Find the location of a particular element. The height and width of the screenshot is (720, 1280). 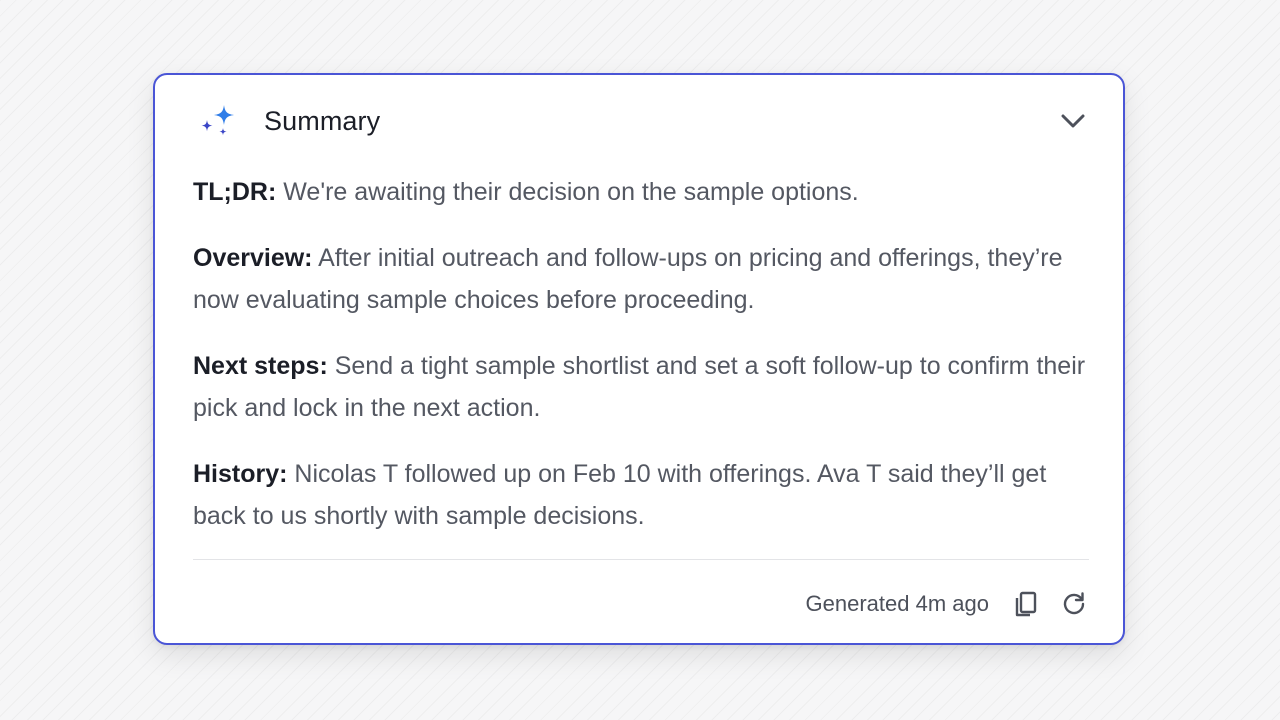

summary-footer: Generated 4m ago is located at coordinates (947, 604).